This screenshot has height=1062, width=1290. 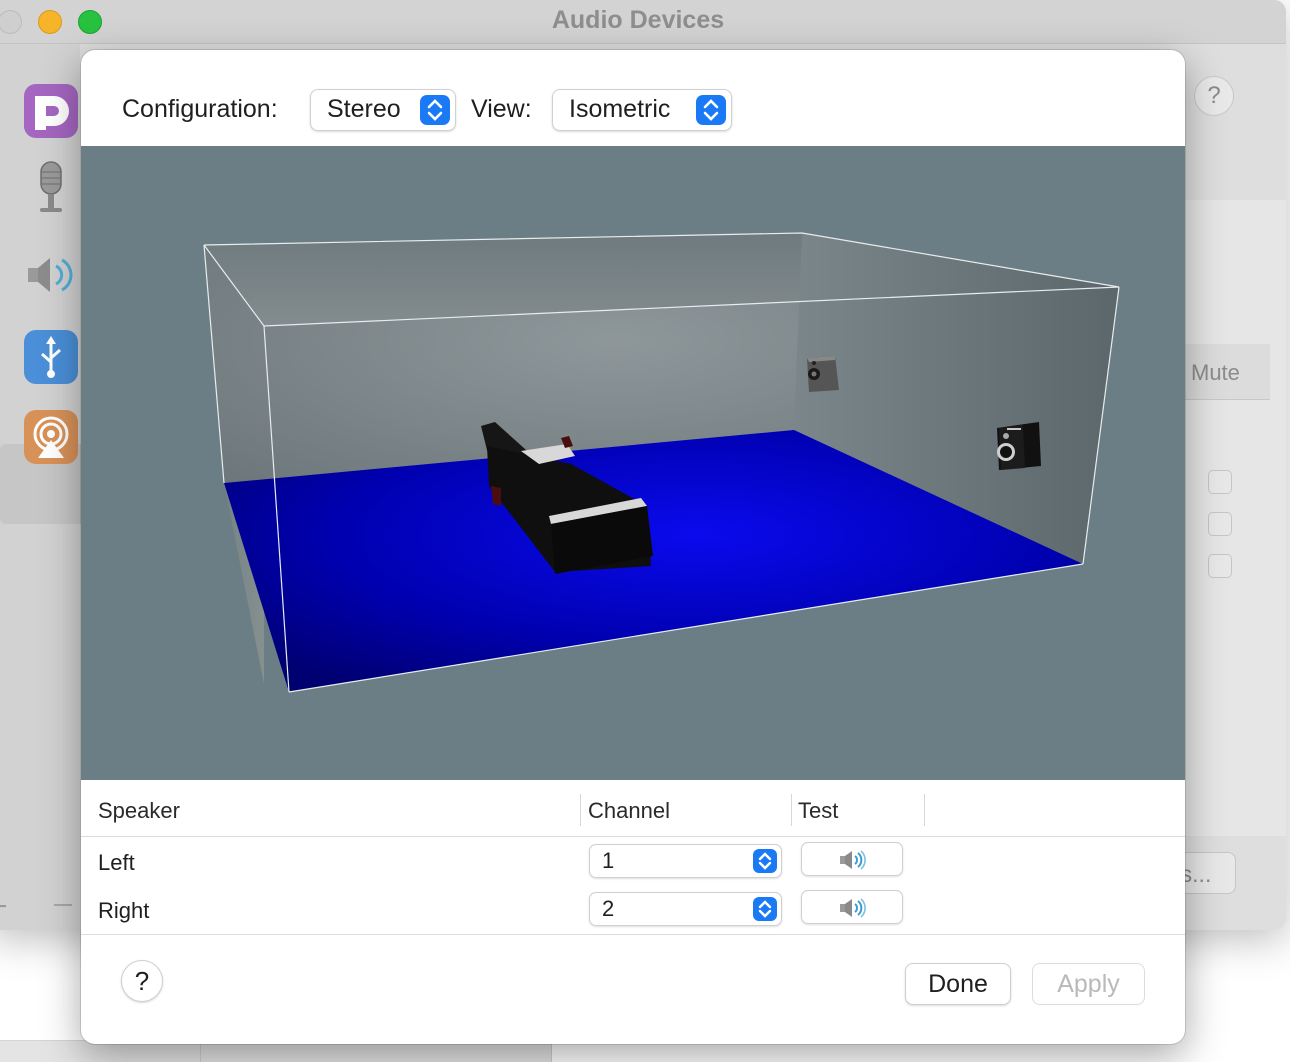 I want to click on configuration-label: Configuration:, so click(x=200, y=109).